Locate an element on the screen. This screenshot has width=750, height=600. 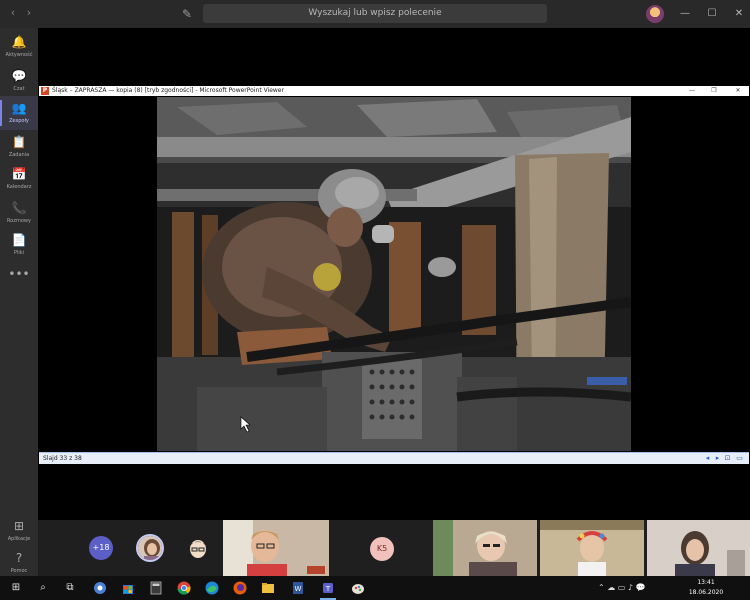
maximize-icon: ☐ is located at coordinates (712, 14).